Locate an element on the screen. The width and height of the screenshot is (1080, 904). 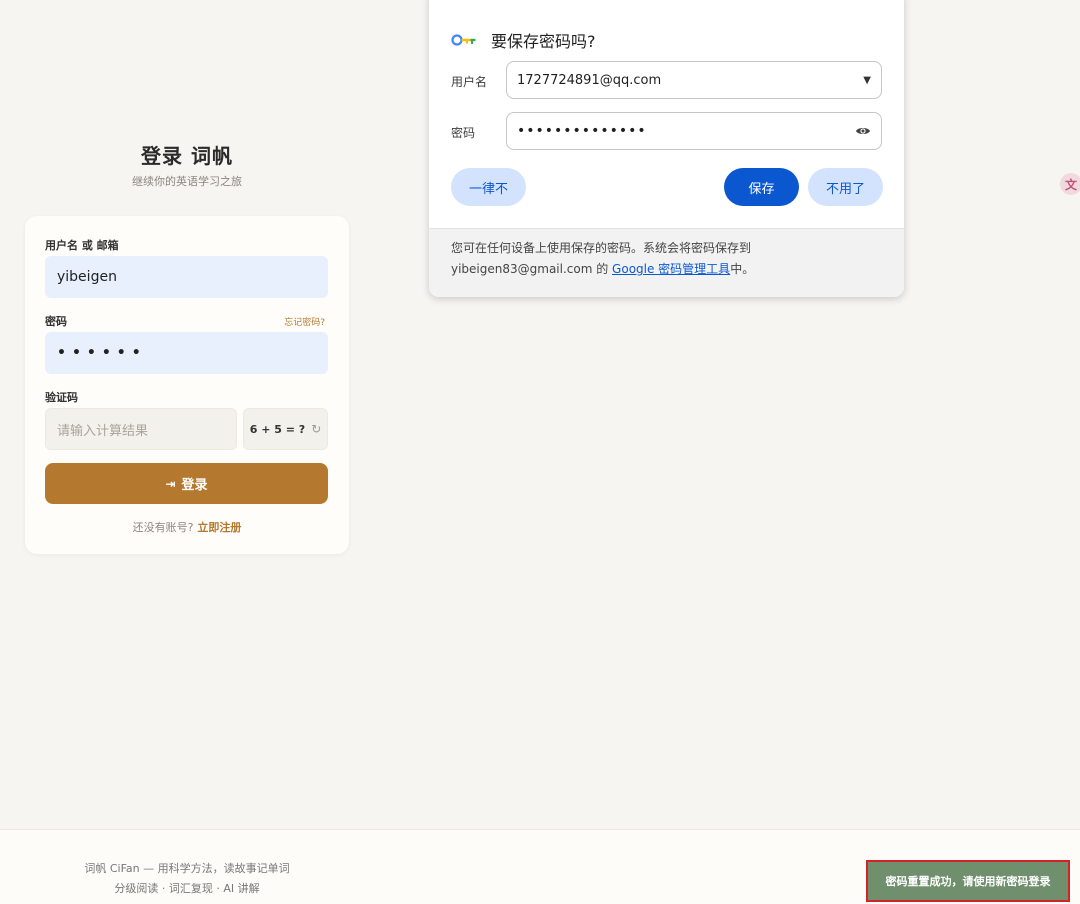
page-subtitle: 继续你的英语学习之旅 is located at coordinates (187, 181).